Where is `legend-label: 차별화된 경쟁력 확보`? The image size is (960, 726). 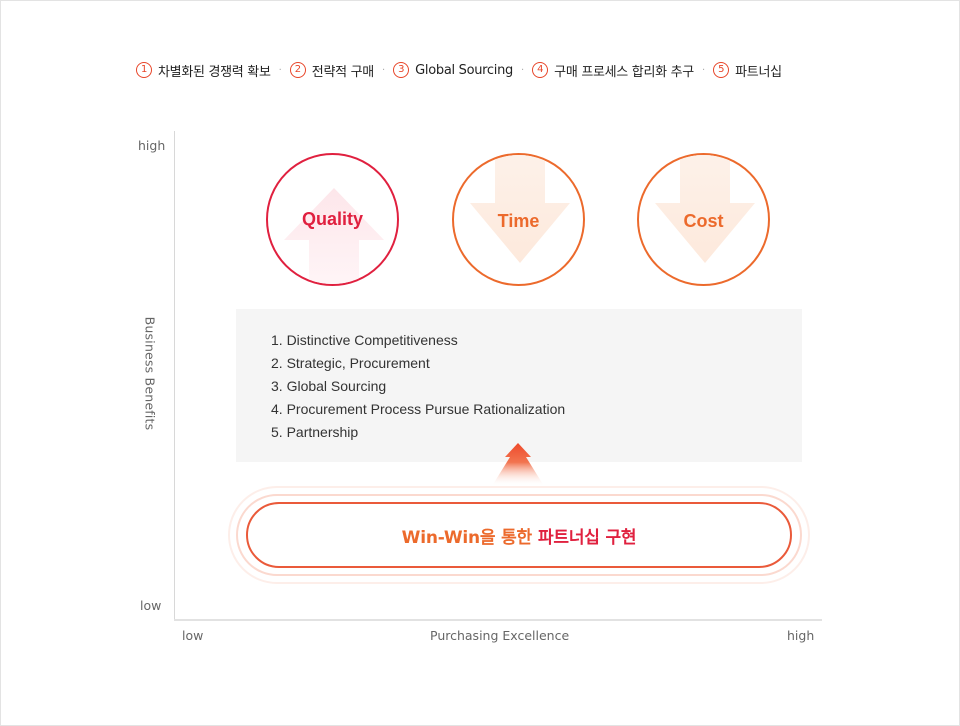
legend-label: 차별화된 경쟁력 확보 is located at coordinates (214, 72).